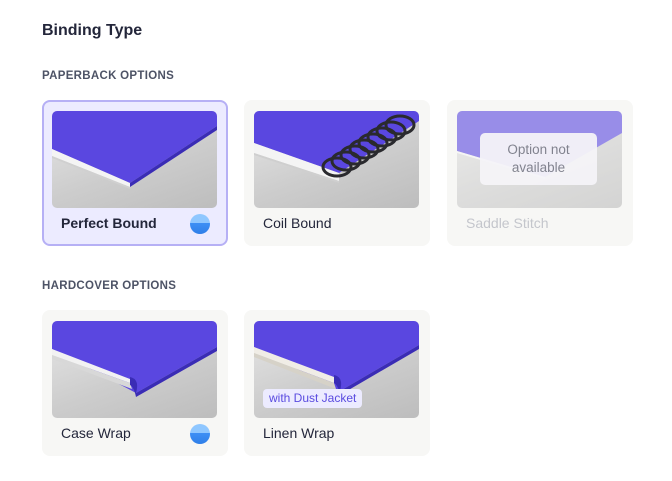 This screenshot has height=481, width=672. I want to click on dust-jacket-tag: with Dust Jacket, so click(313, 398).